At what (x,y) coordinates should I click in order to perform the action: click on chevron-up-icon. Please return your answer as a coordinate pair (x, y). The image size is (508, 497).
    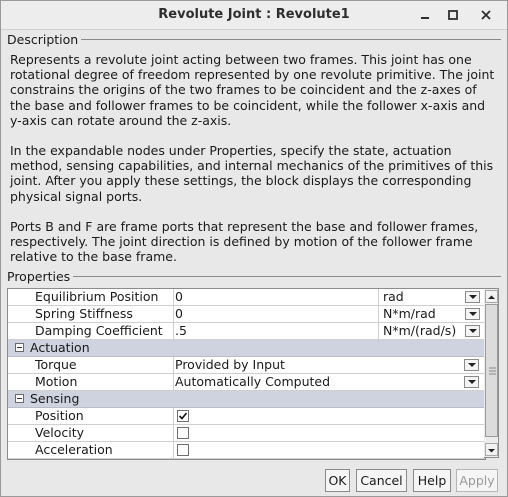
    Looking at the image, I should click on (491, 297).